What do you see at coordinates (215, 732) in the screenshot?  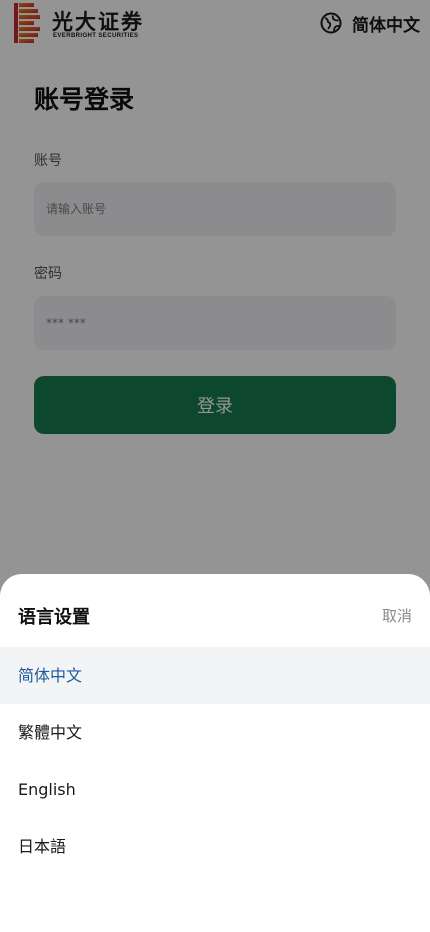 I see `language-option-traditional-chinese: 繁體中文` at bounding box center [215, 732].